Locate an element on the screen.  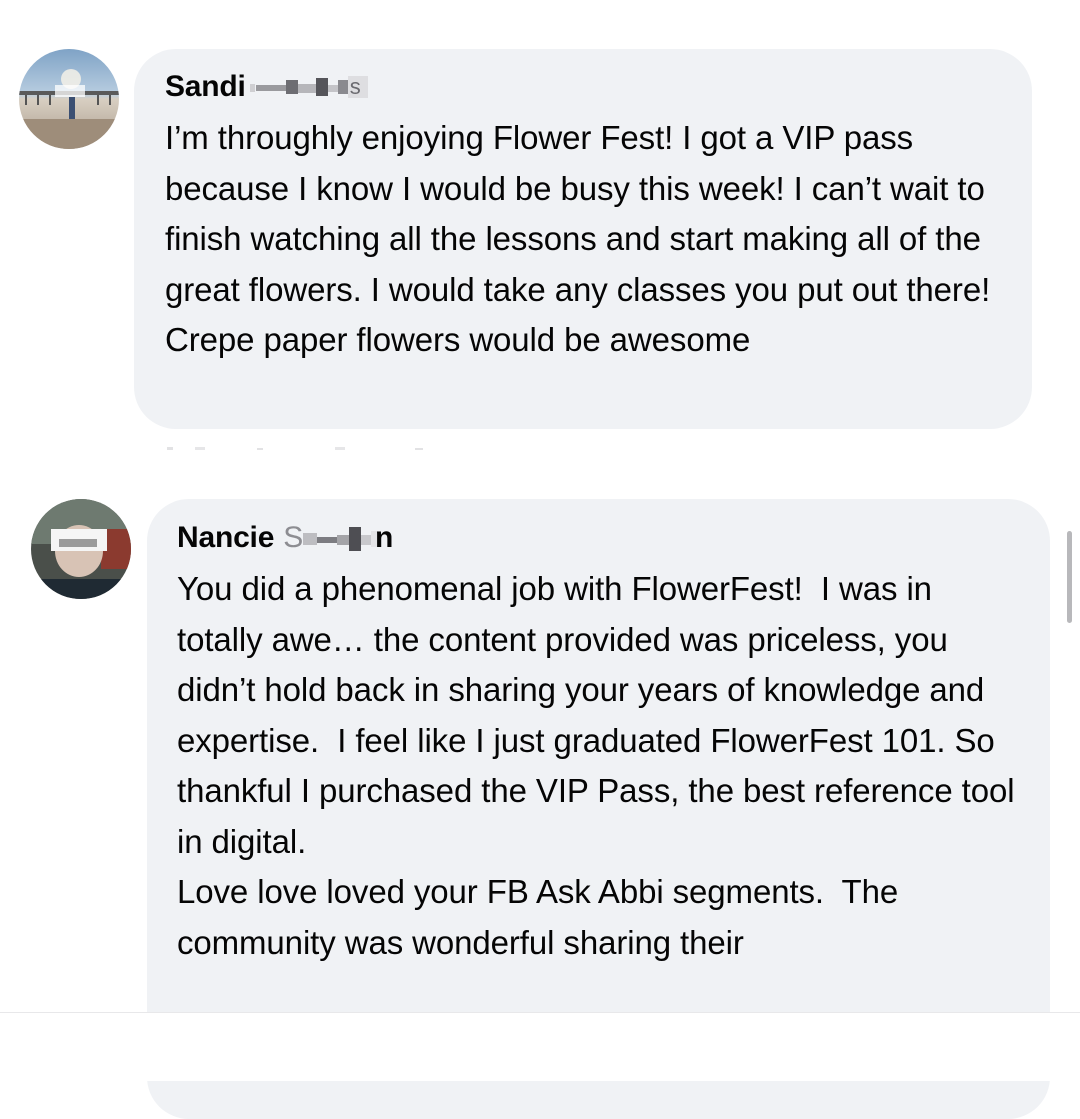
comment-author: Sandi s is located at coordinates (583, 87).